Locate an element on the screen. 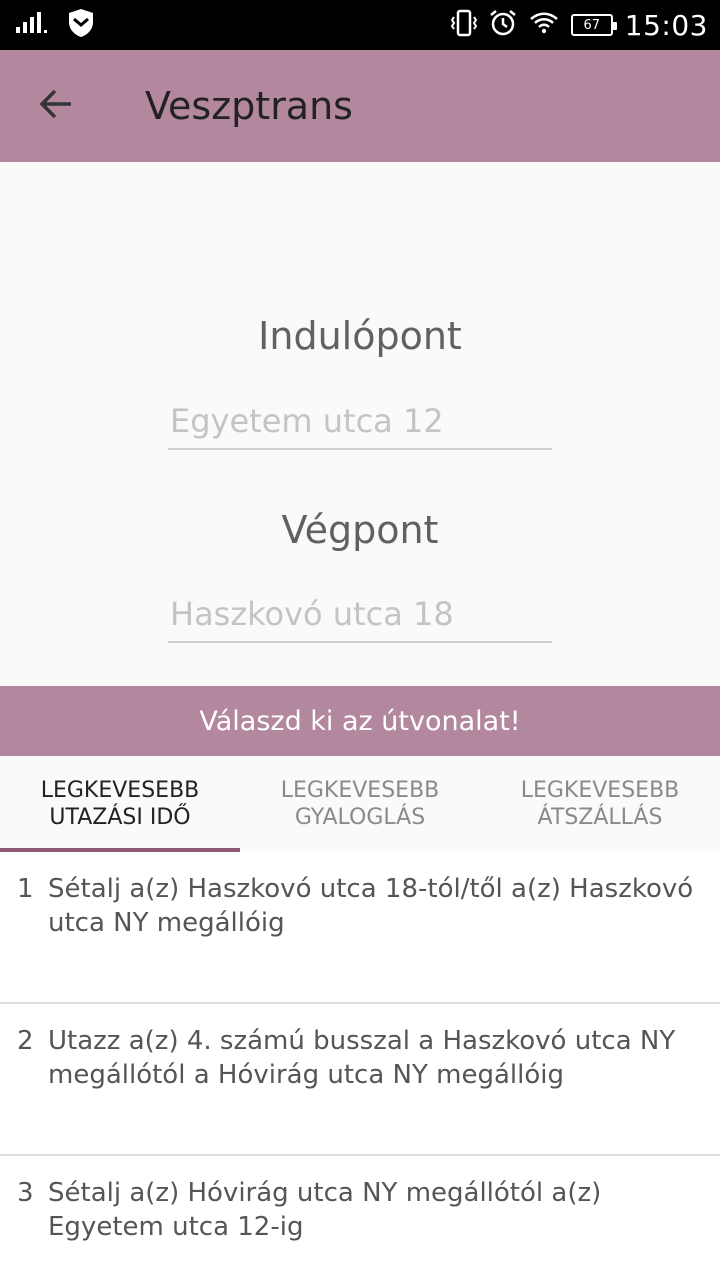  wifi-icon is located at coordinates (544, 25).